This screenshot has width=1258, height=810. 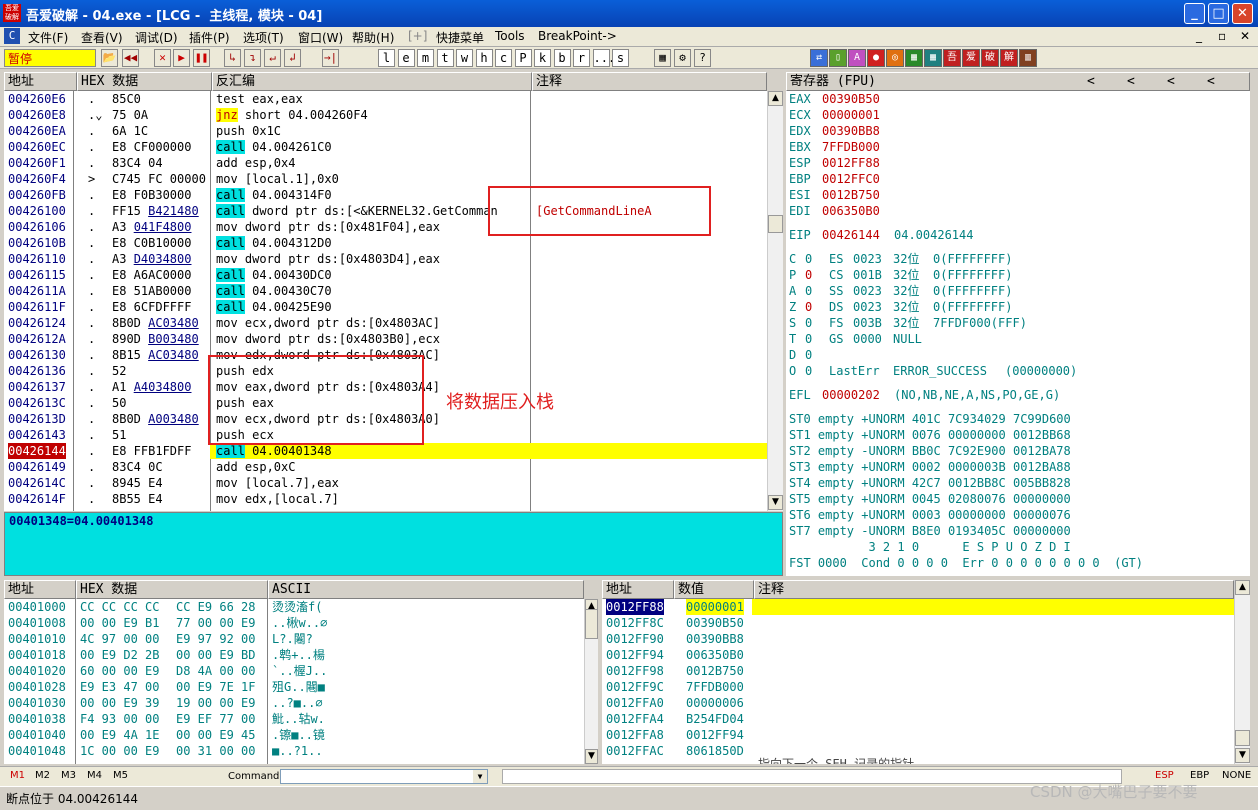 I want to click on plugin-icon-2: A, so click(x=857, y=58).